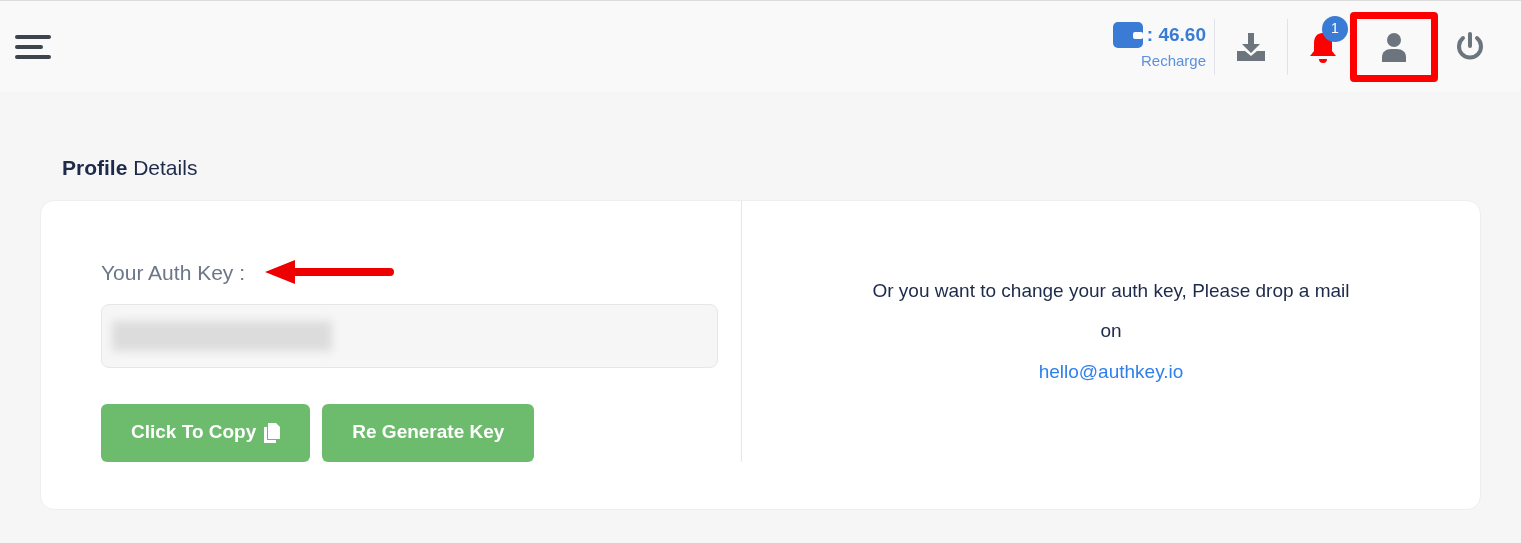 This screenshot has height=543, width=1521. I want to click on help-on: on, so click(1111, 331).